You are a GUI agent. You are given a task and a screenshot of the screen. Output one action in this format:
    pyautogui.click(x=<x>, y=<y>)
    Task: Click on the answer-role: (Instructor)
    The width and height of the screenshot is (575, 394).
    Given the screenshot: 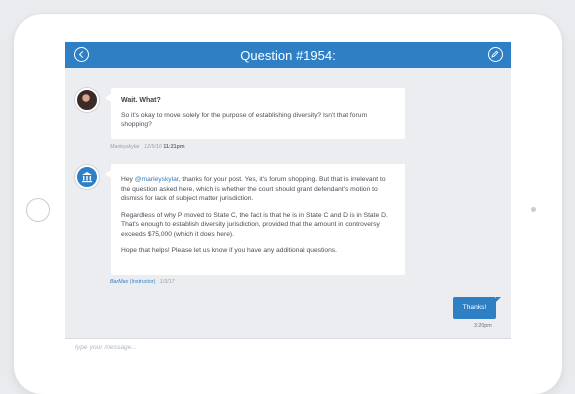 What is the action you would take?
    pyautogui.click(x=142, y=282)
    